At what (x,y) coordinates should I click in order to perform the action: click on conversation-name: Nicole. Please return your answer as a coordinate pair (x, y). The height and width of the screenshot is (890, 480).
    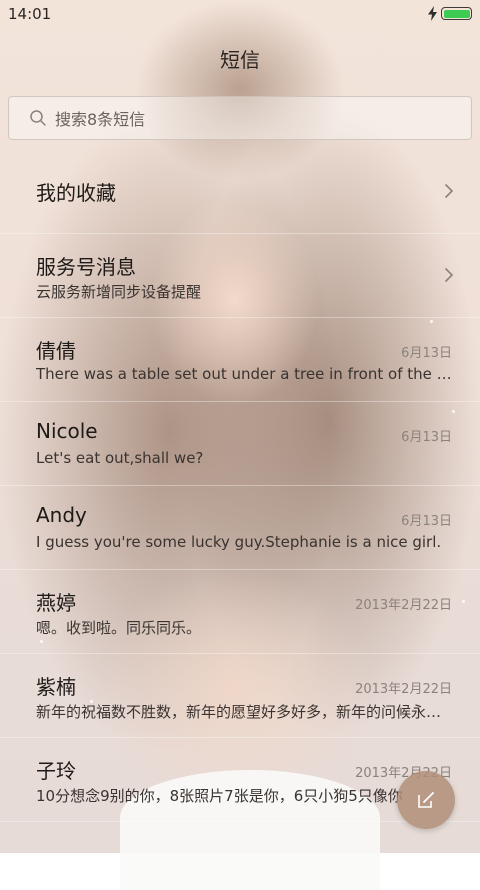
    Looking at the image, I should click on (67, 431).